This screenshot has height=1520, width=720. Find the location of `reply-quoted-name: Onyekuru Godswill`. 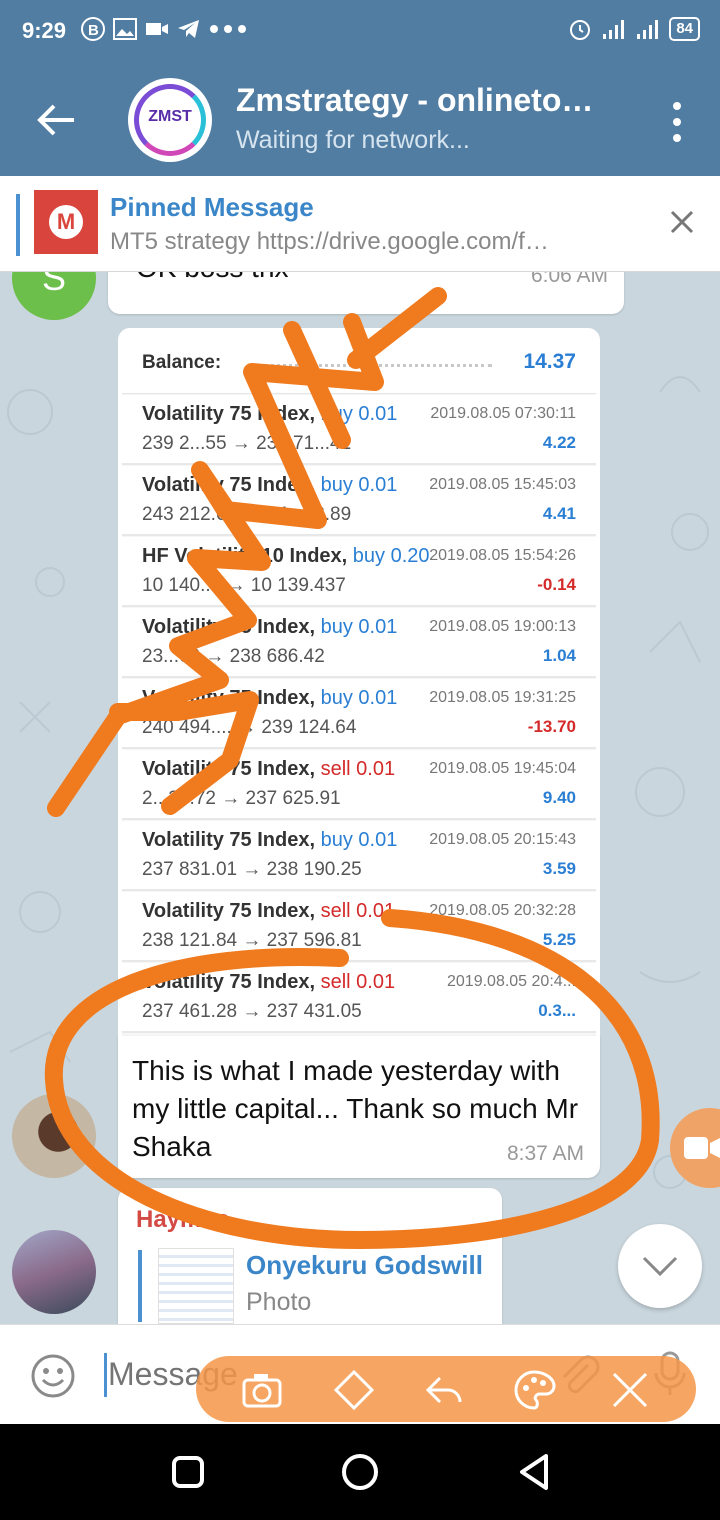

reply-quoted-name: Onyekuru Godswill is located at coordinates (364, 1265).